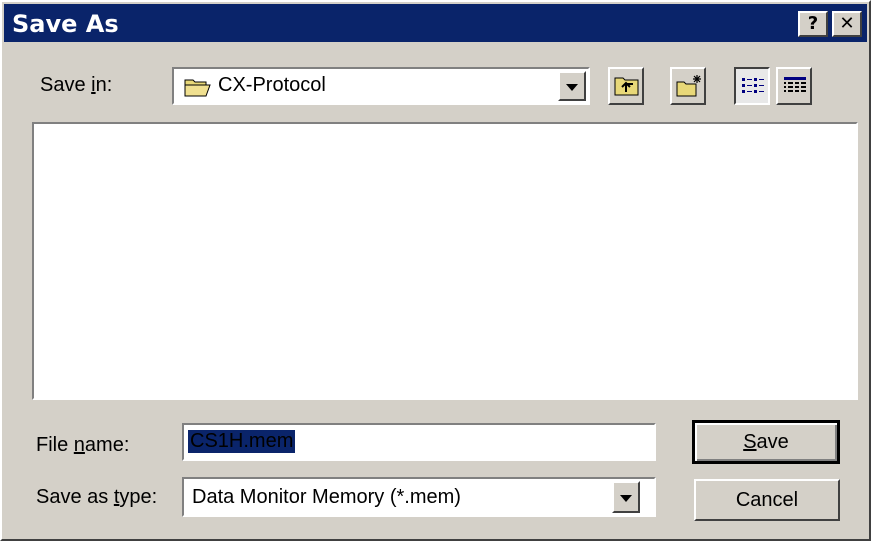 The image size is (871, 541). I want to click on save-button: Save, so click(766, 442).